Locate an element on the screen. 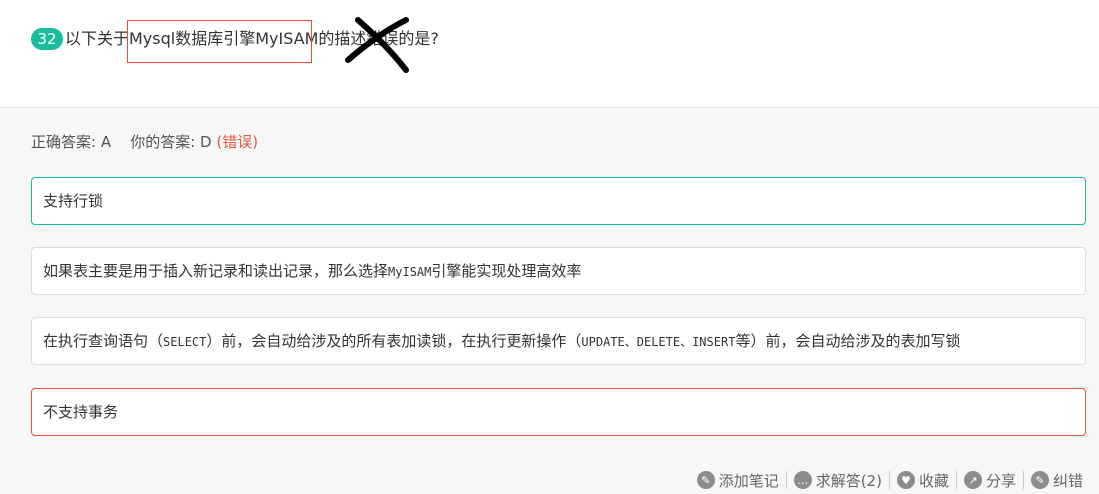 Image resolution: width=1099 pixels, height=494 pixels. report-error-button: ✎ 纠错 is located at coordinates (1057, 480).